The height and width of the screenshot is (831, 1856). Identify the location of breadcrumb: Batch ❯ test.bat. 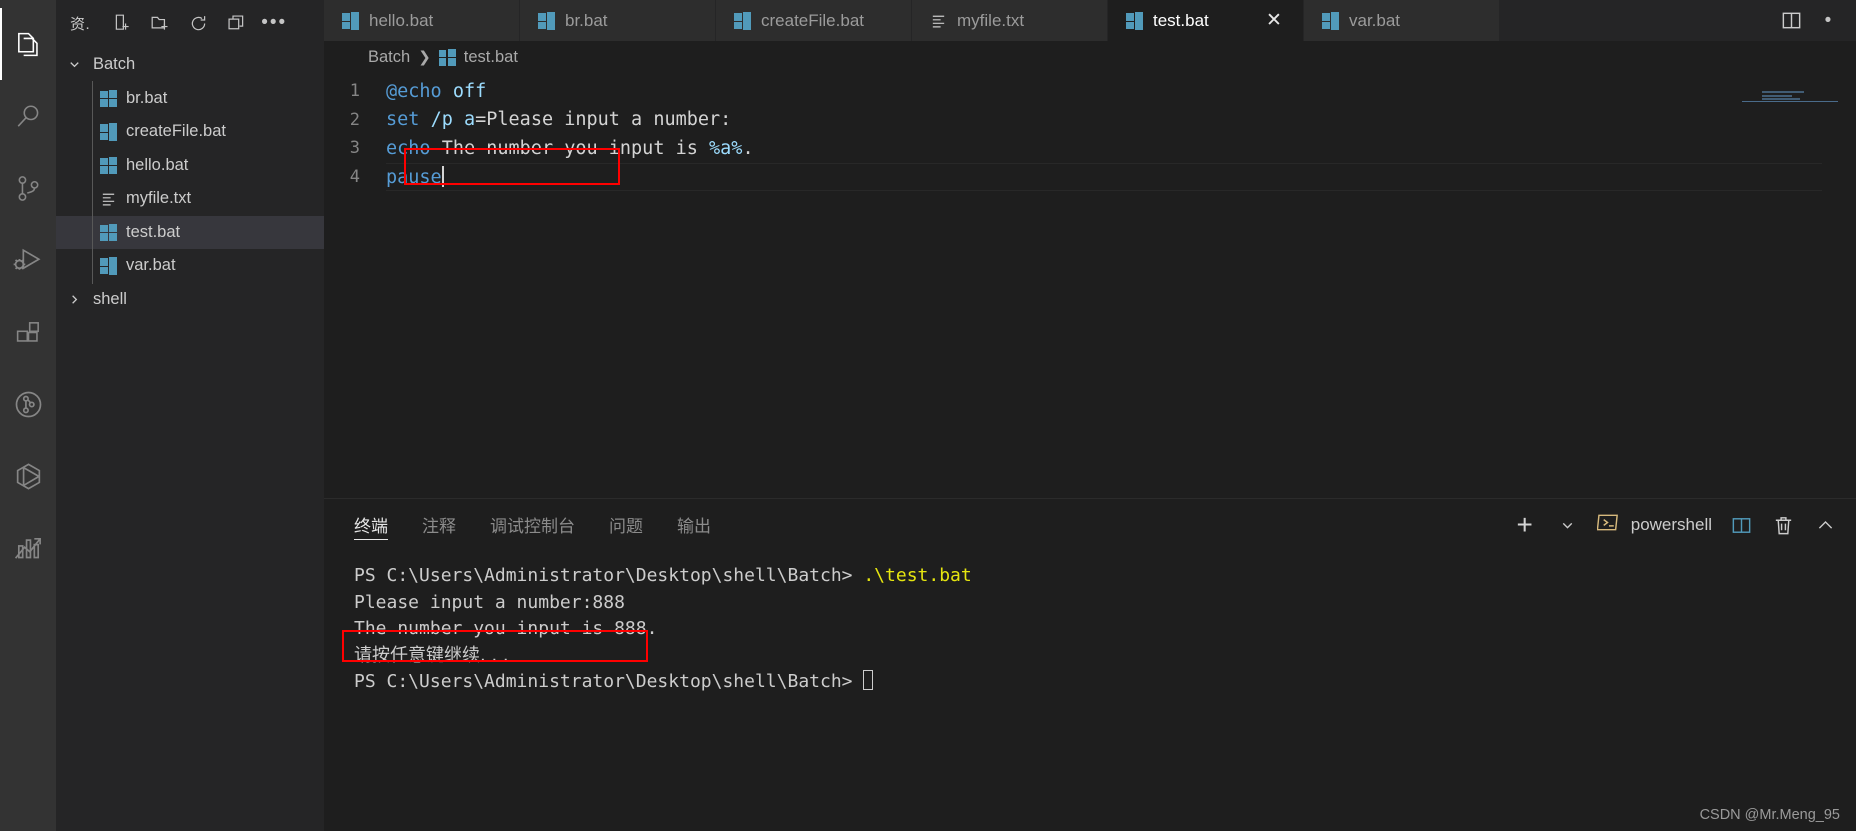
(1090, 57).